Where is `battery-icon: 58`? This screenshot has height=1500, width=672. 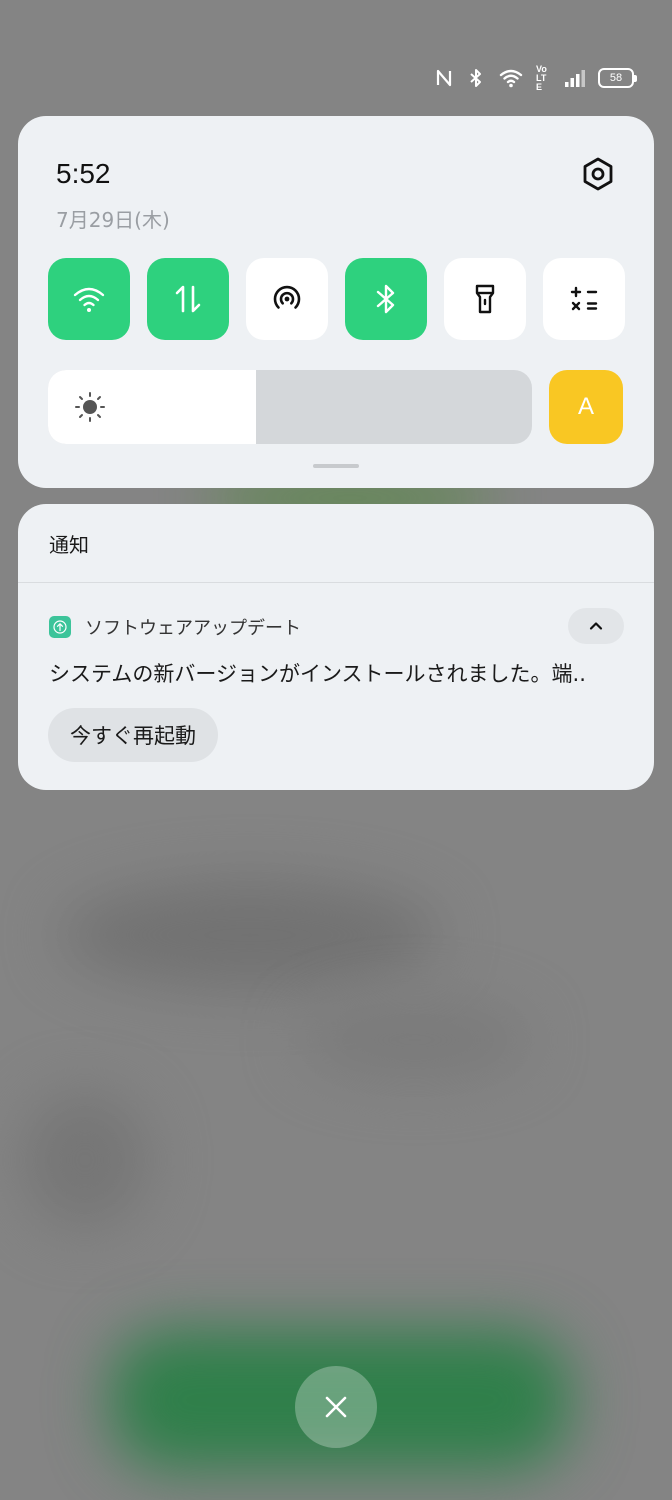
battery-icon: 58 is located at coordinates (617, 78).